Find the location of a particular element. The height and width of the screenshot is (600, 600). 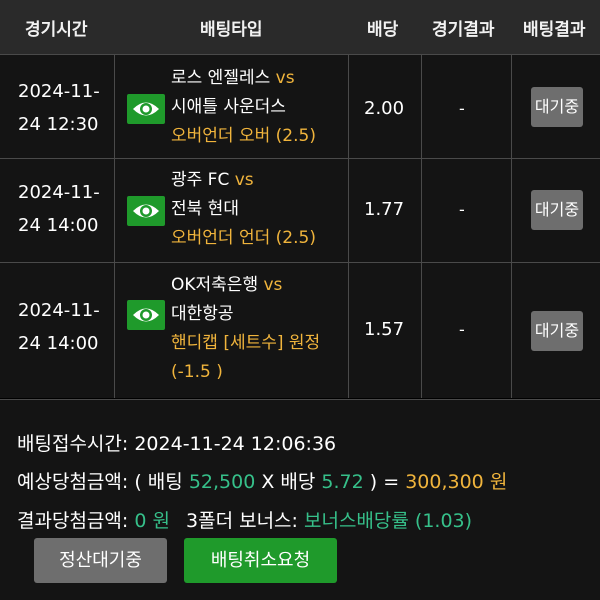

odds-value: 1.57 is located at coordinates (384, 329).